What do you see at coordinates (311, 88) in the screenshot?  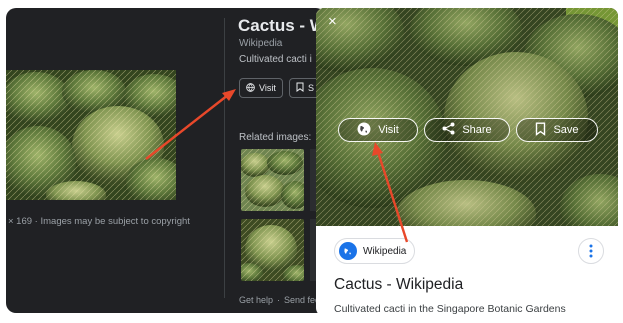 I see `save-label: S` at bounding box center [311, 88].